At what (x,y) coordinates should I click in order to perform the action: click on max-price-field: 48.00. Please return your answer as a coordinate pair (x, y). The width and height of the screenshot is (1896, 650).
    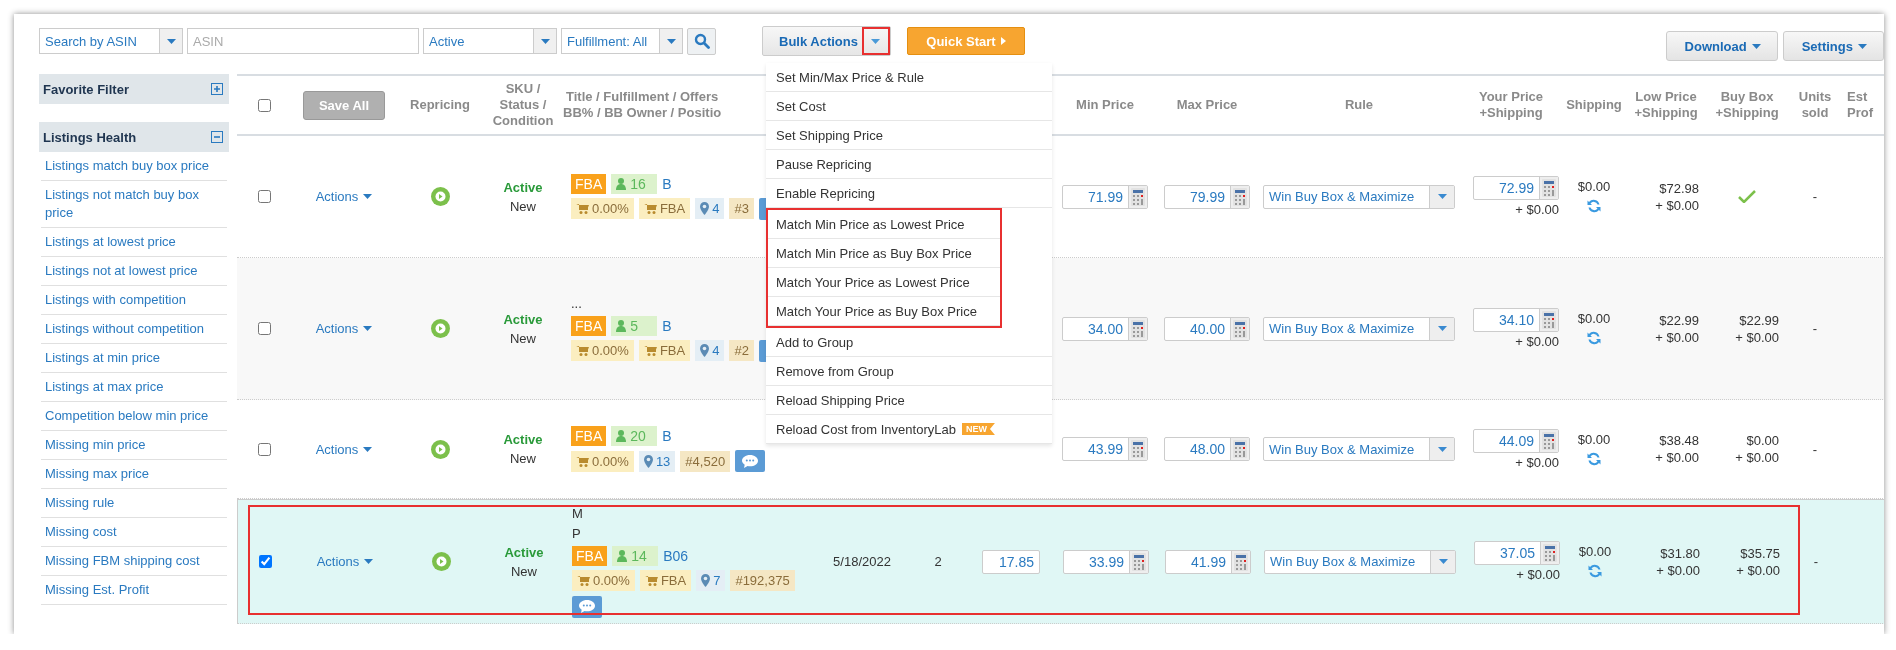
    Looking at the image, I should click on (1207, 449).